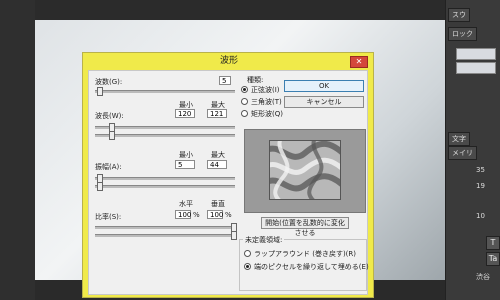  I want to click on type-option-square: 矩形波(Q), so click(267, 114).